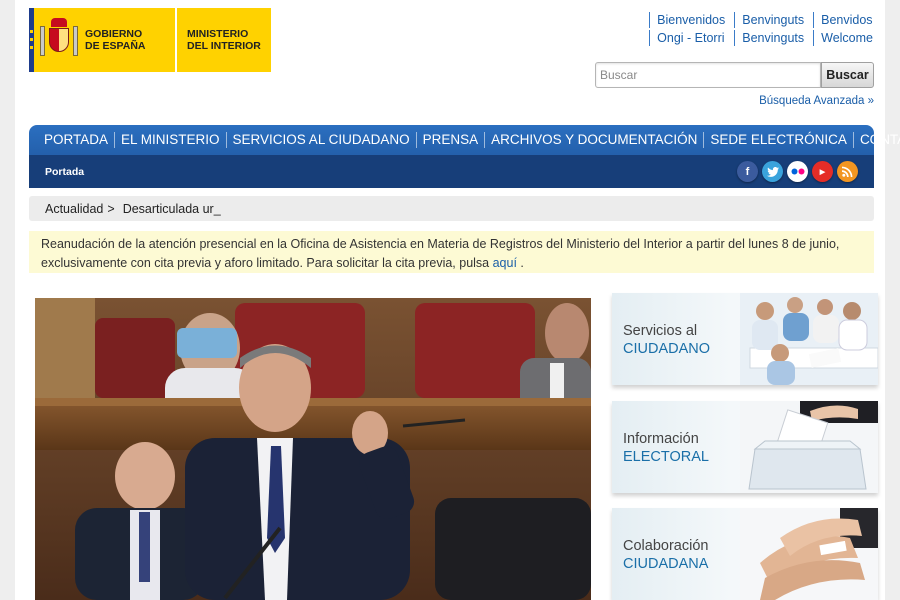 This screenshot has width=900, height=600. Describe the element at coordinates (593, 140) in the screenshot. I see `nav-item-archivos: ARCHIVOS Y DOCUMENTACIÓN` at that location.